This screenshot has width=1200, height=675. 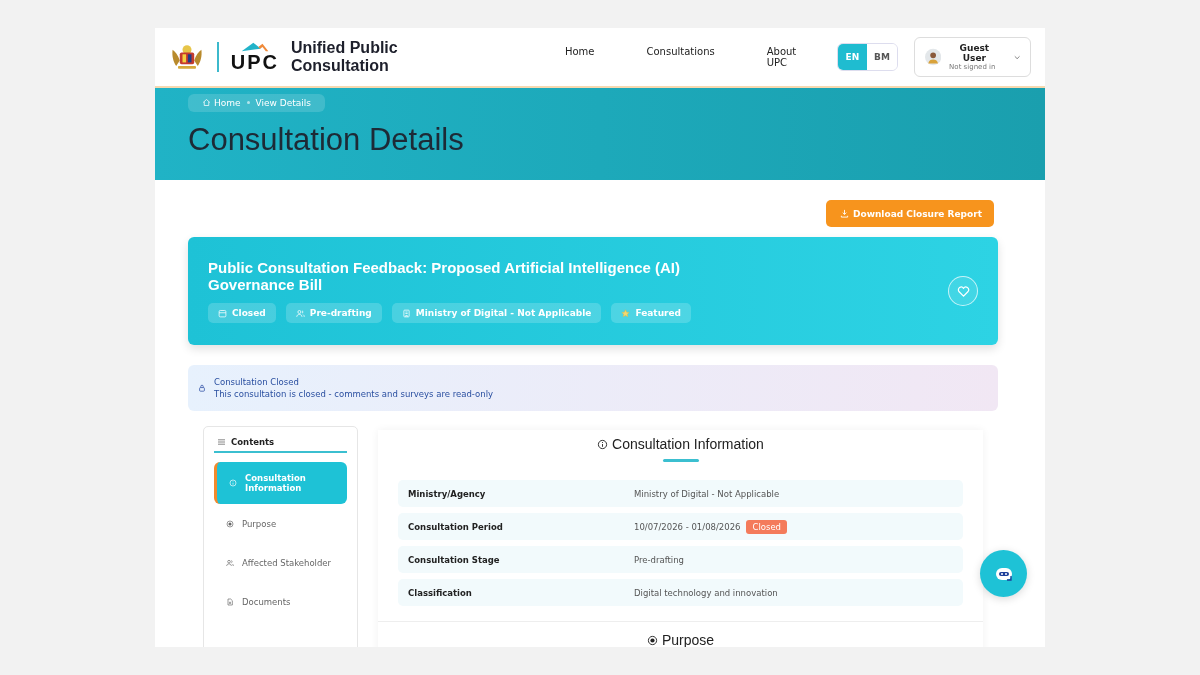 What do you see at coordinates (406, 313) in the screenshot?
I see `building-icon` at bounding box center [406, 313].